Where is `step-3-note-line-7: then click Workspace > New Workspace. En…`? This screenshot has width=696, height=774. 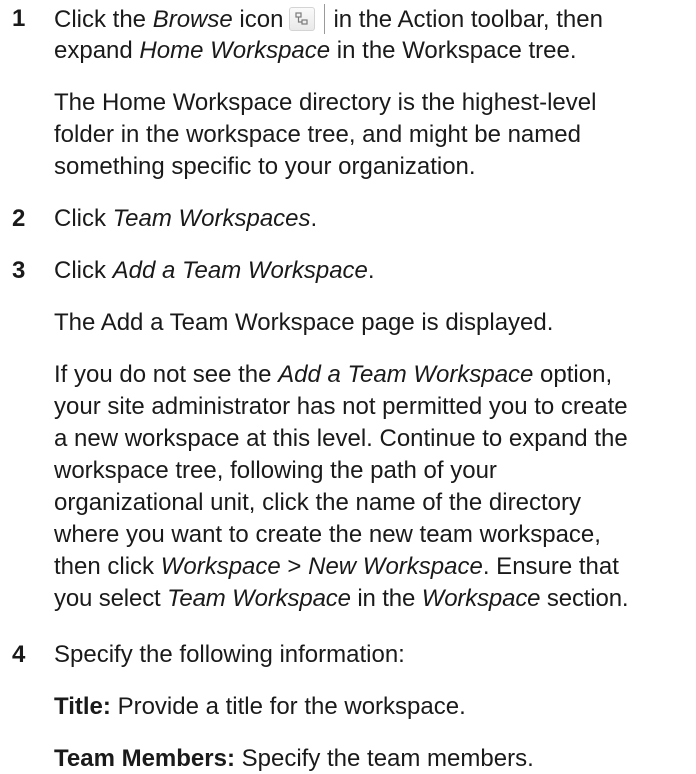
step-3-note-line-7: then click Workspace > New Workspace. En… is located at coordinates (375, 567).